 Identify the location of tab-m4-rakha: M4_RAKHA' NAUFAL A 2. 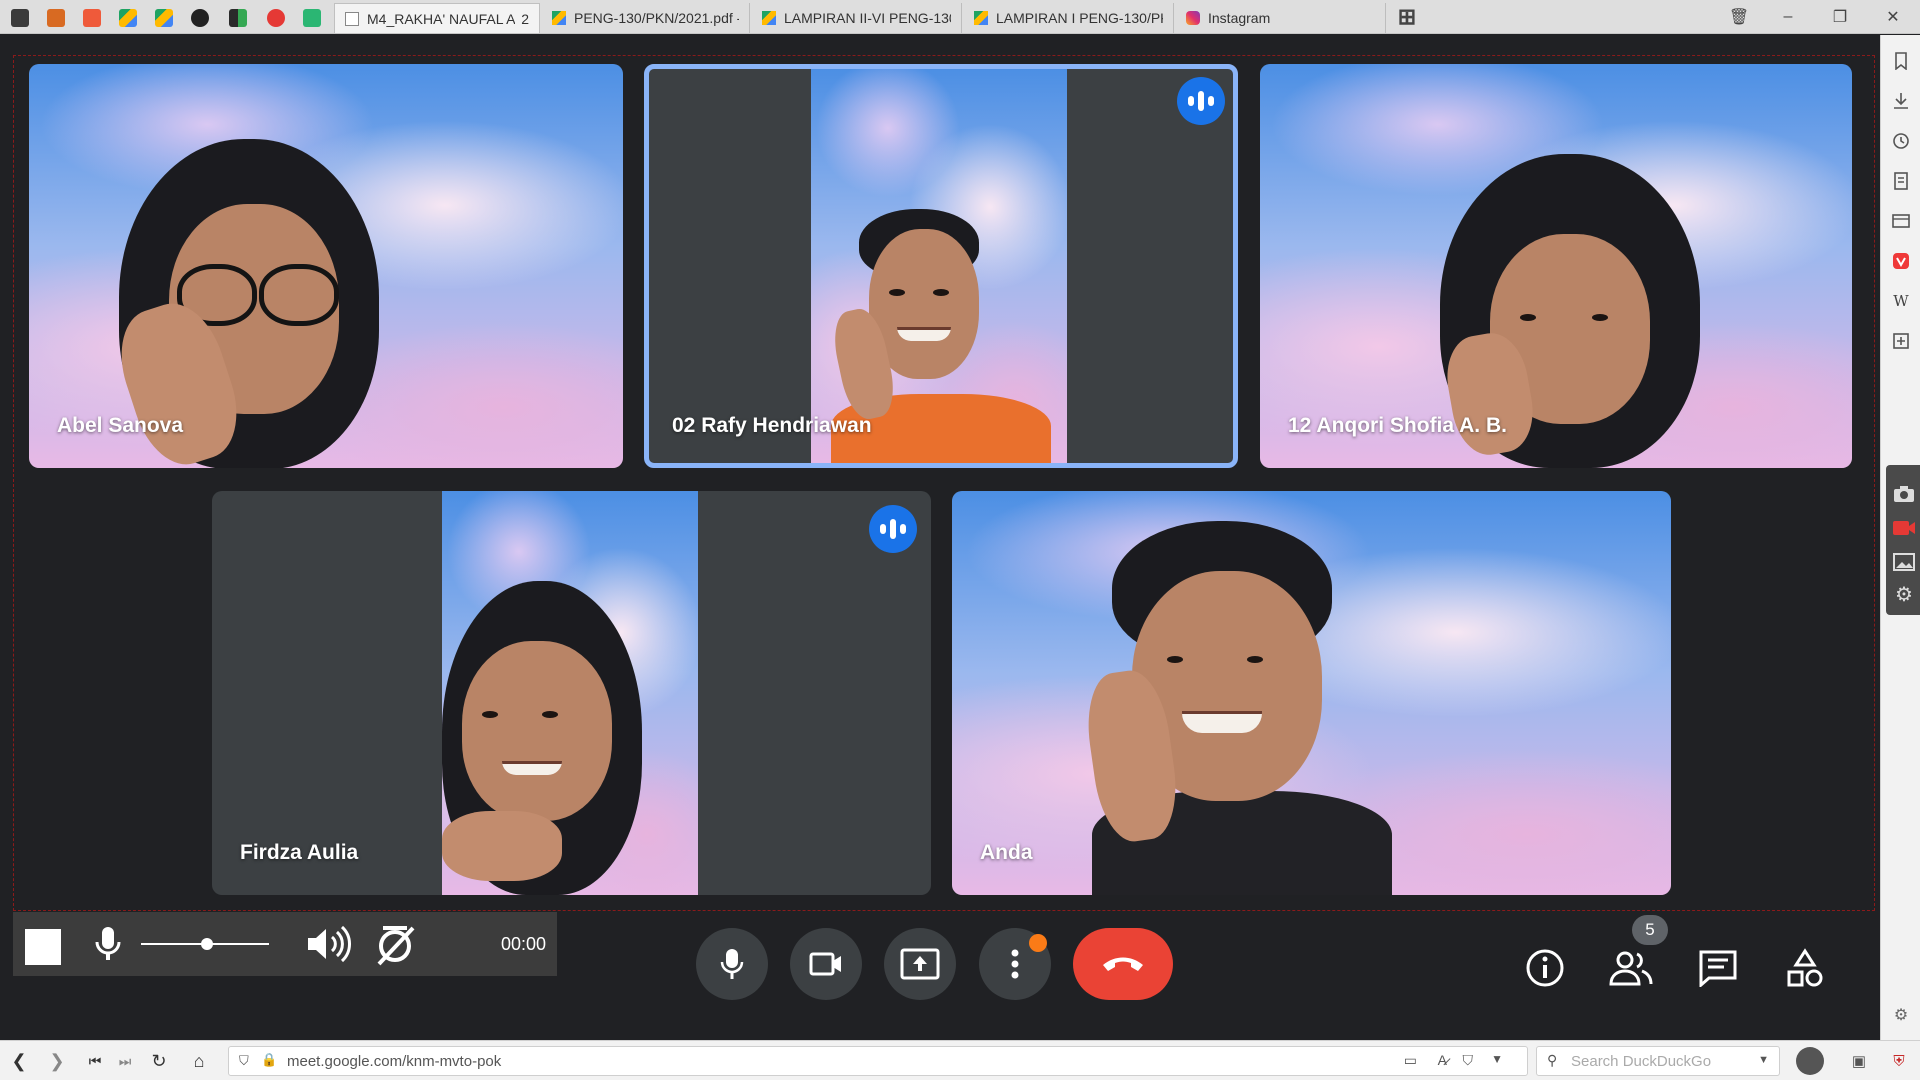
(437, 18).